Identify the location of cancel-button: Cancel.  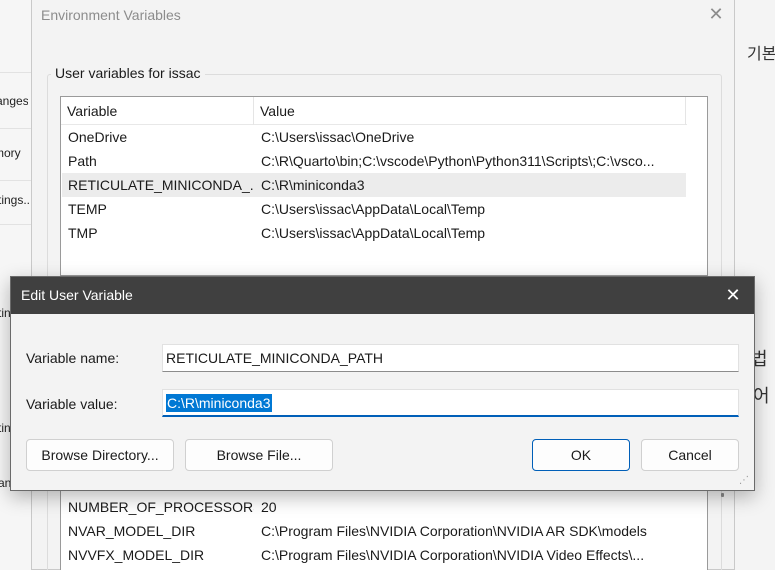
(690, 455).